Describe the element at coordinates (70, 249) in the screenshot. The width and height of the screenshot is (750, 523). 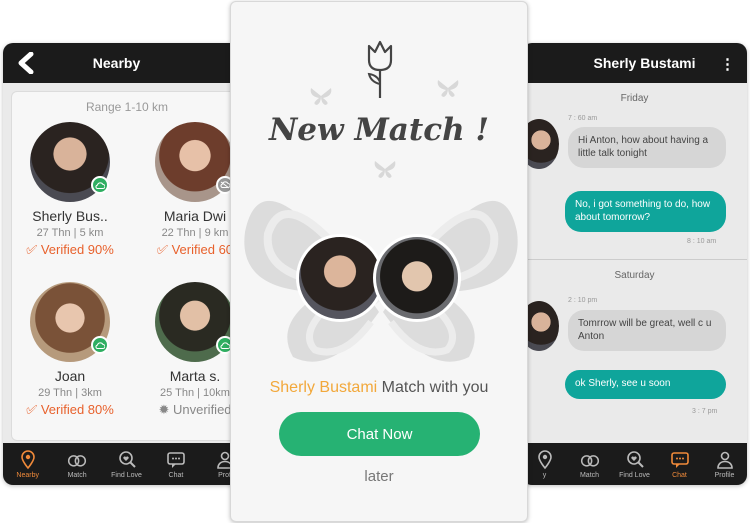
I see `verified-status: ✅︎ Verified 90%` at that location.